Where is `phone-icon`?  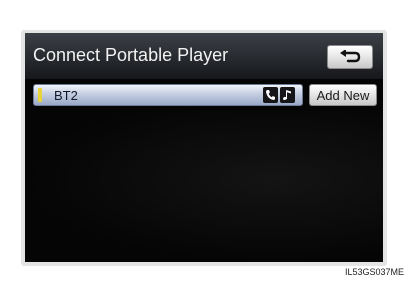
phone-icon is located at coordinates (270, 95).